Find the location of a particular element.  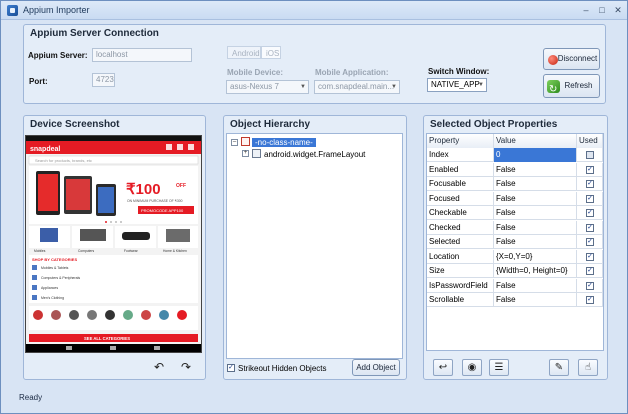

property-value-cell: {Width=0, Height=0} is located at coordinates (535, 271).